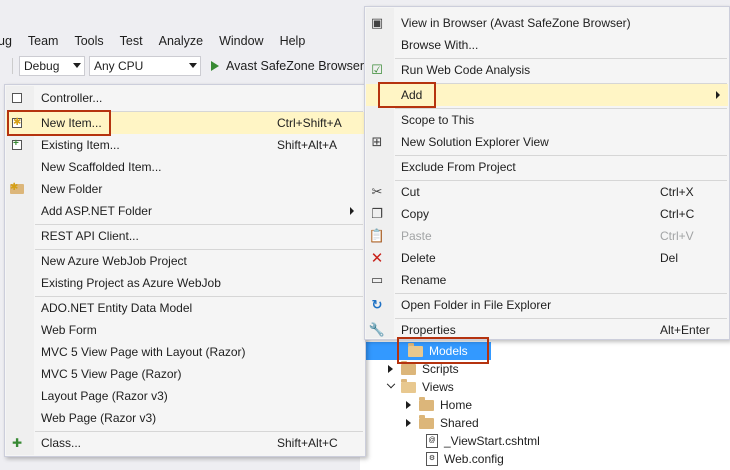 The width and height of the screenshot is (730, 470). What do you see at coordinates (547, 280) in the screenshot?
I see `menu-item-rename: ▭ Rename` at bounding box center [547, 280].